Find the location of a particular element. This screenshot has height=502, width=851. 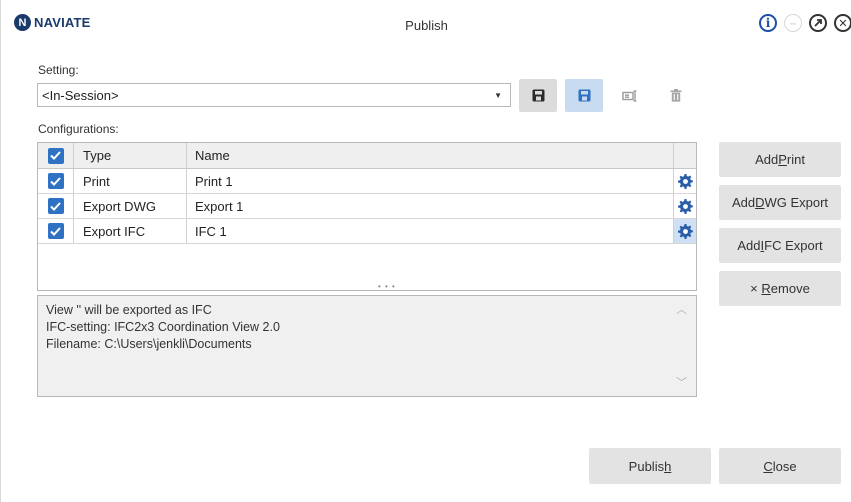

add-print-button: Add Print is located at coordinates (780, 159).